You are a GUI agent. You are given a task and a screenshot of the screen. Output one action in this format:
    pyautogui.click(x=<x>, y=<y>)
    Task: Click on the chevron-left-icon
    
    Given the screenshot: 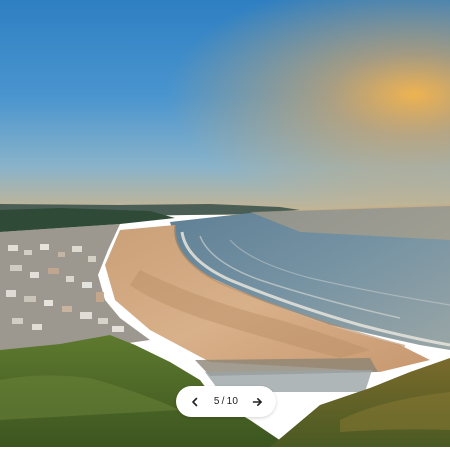 What is the action you would take?
    pyautogui.click(x=195, y=401)
    